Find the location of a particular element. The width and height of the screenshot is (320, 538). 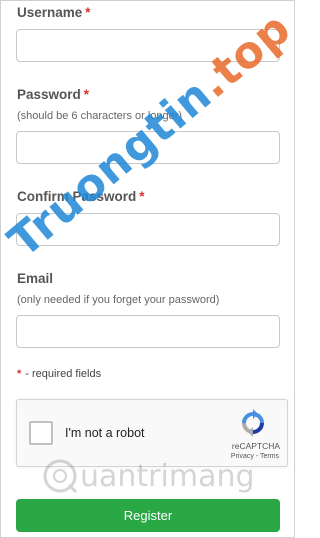

register-button: Register is located at coordinates (148, 515).